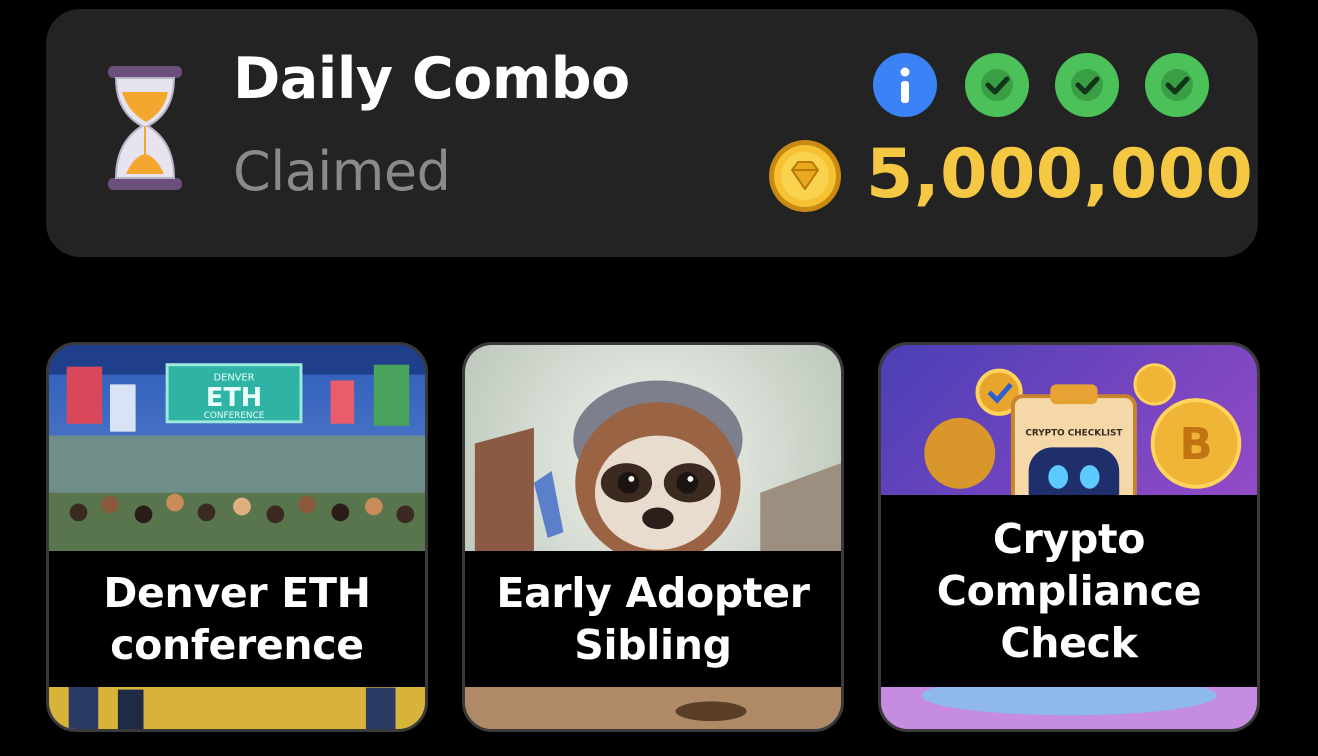  What do you see at coordinates (234, 398) in the screenshot?
I see `denver-sign-main: ETH` at bounding box center [234, 398].